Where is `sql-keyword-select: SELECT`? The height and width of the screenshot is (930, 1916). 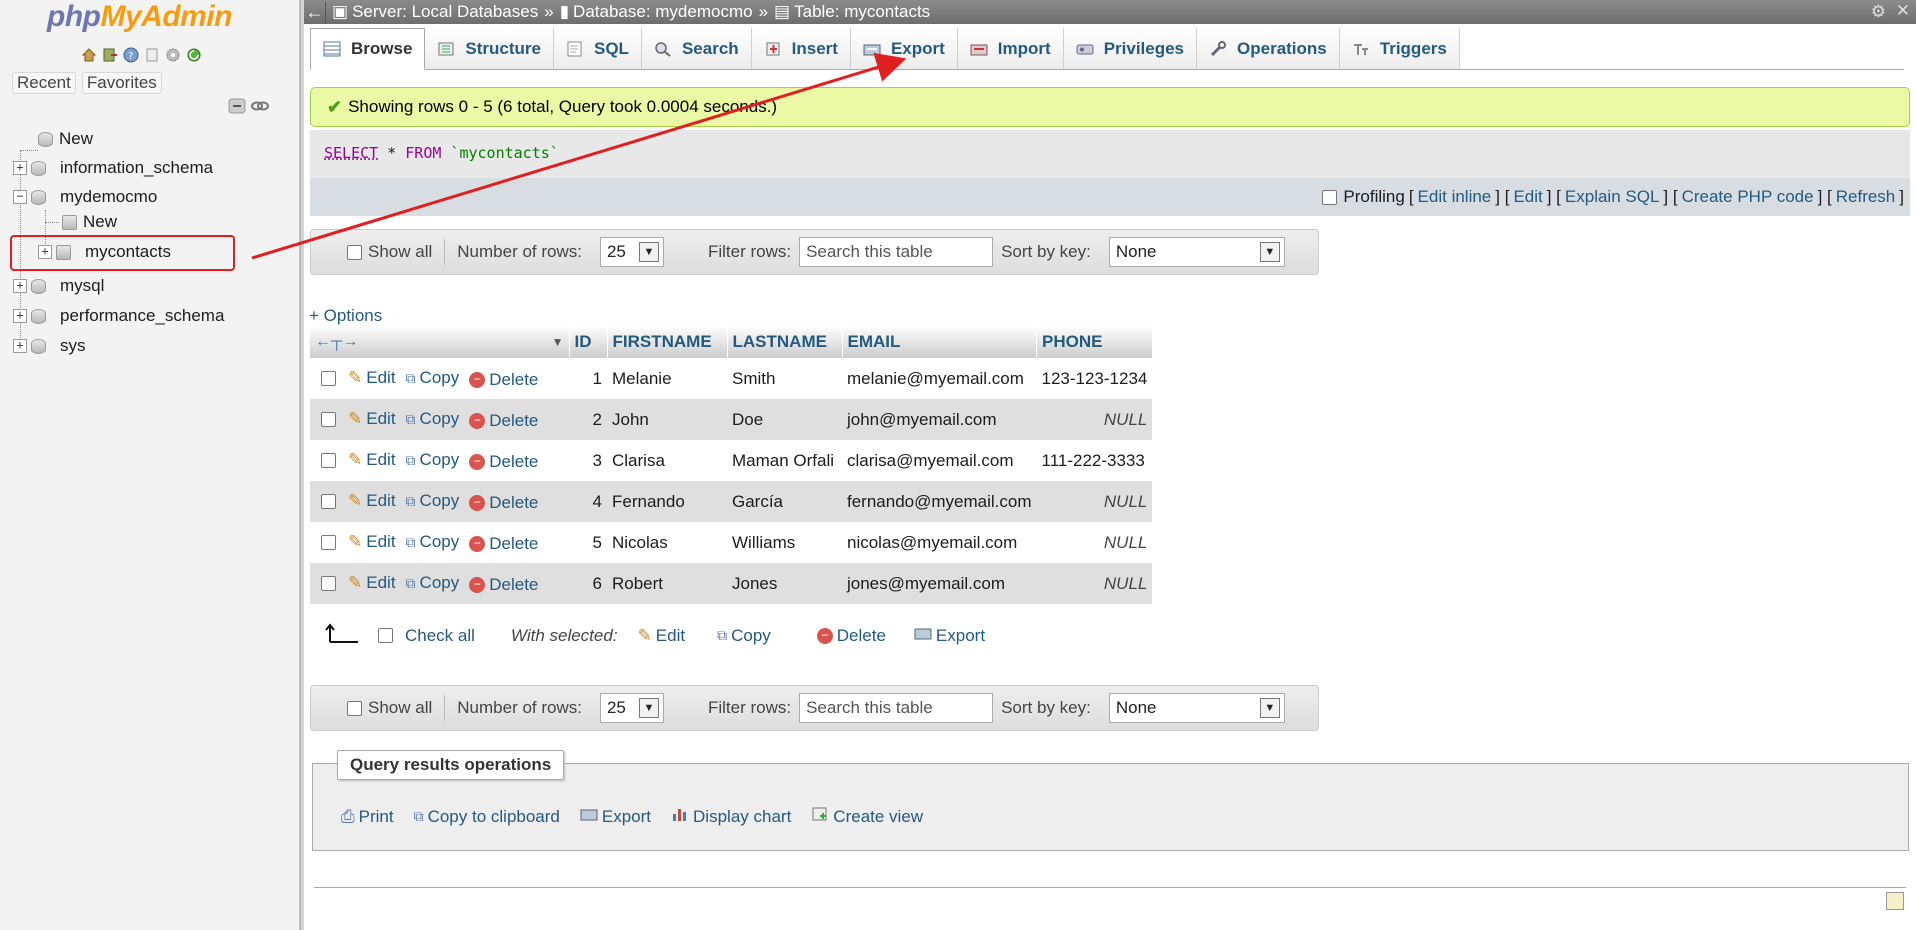 sql-keyword-select: SELECT is located at coordinates (351, 153).